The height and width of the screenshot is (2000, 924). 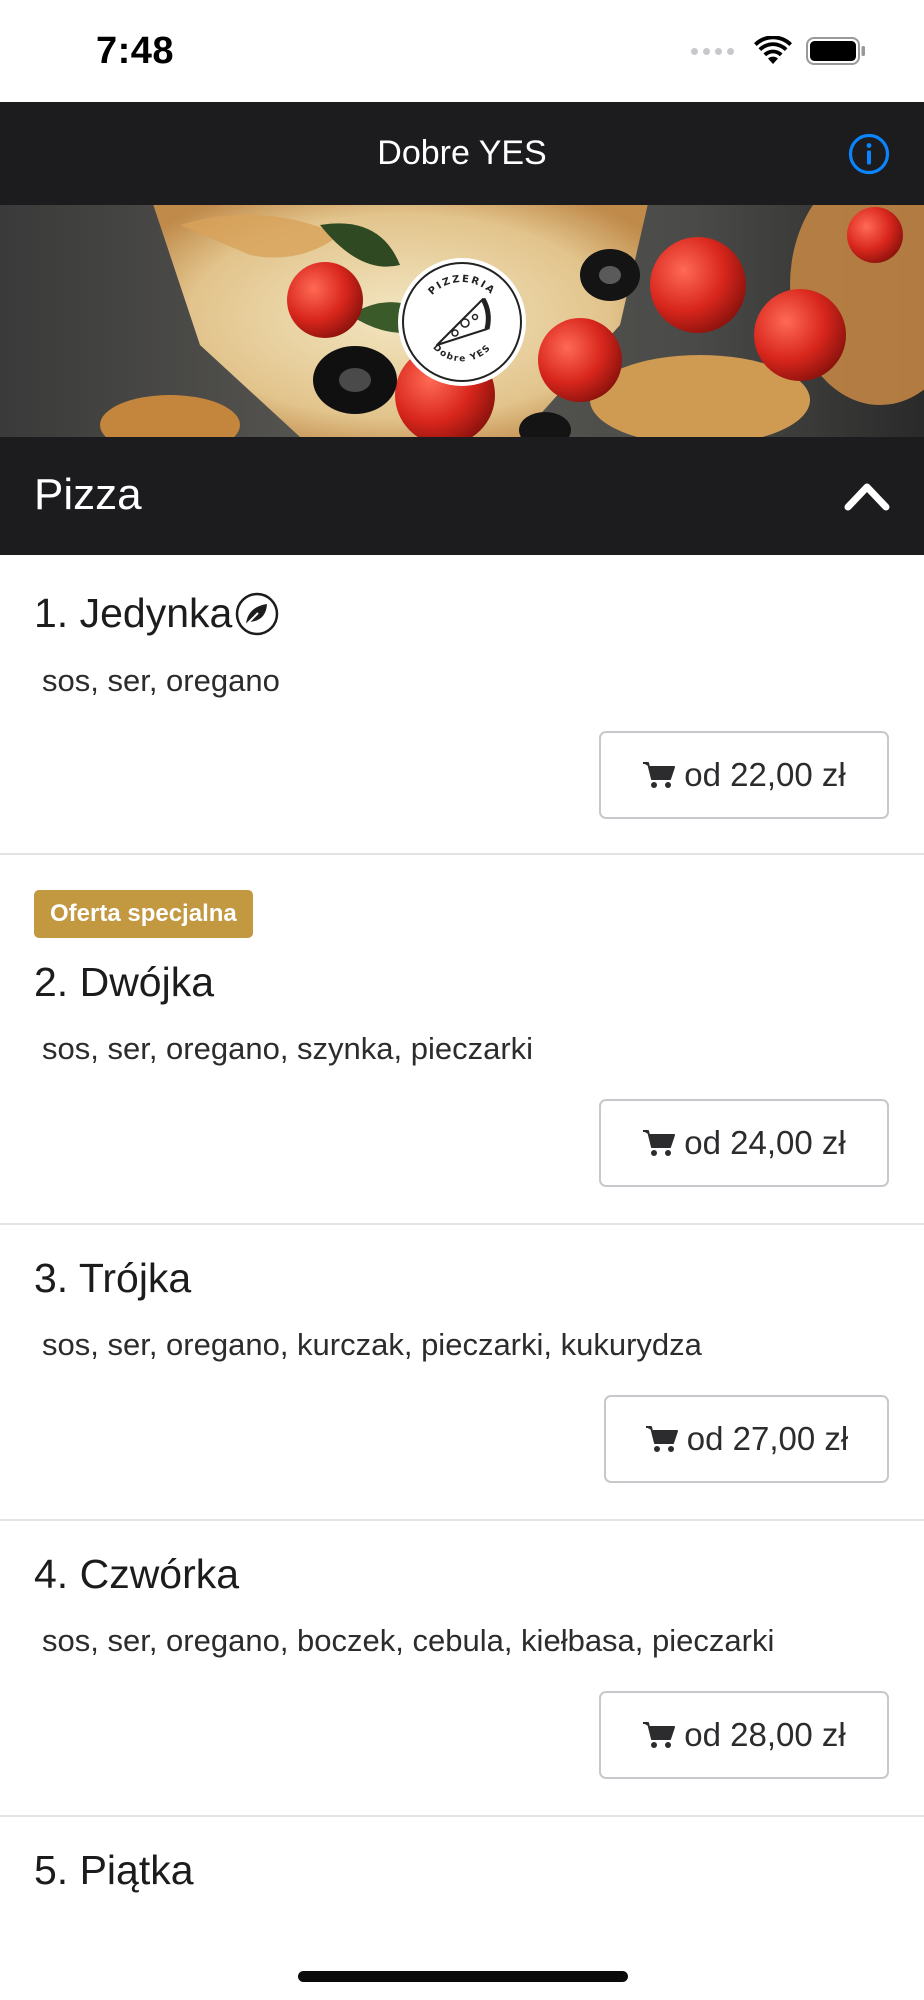 I want to click on vegetarian-leaf-icon, so click(x=257, y=613).